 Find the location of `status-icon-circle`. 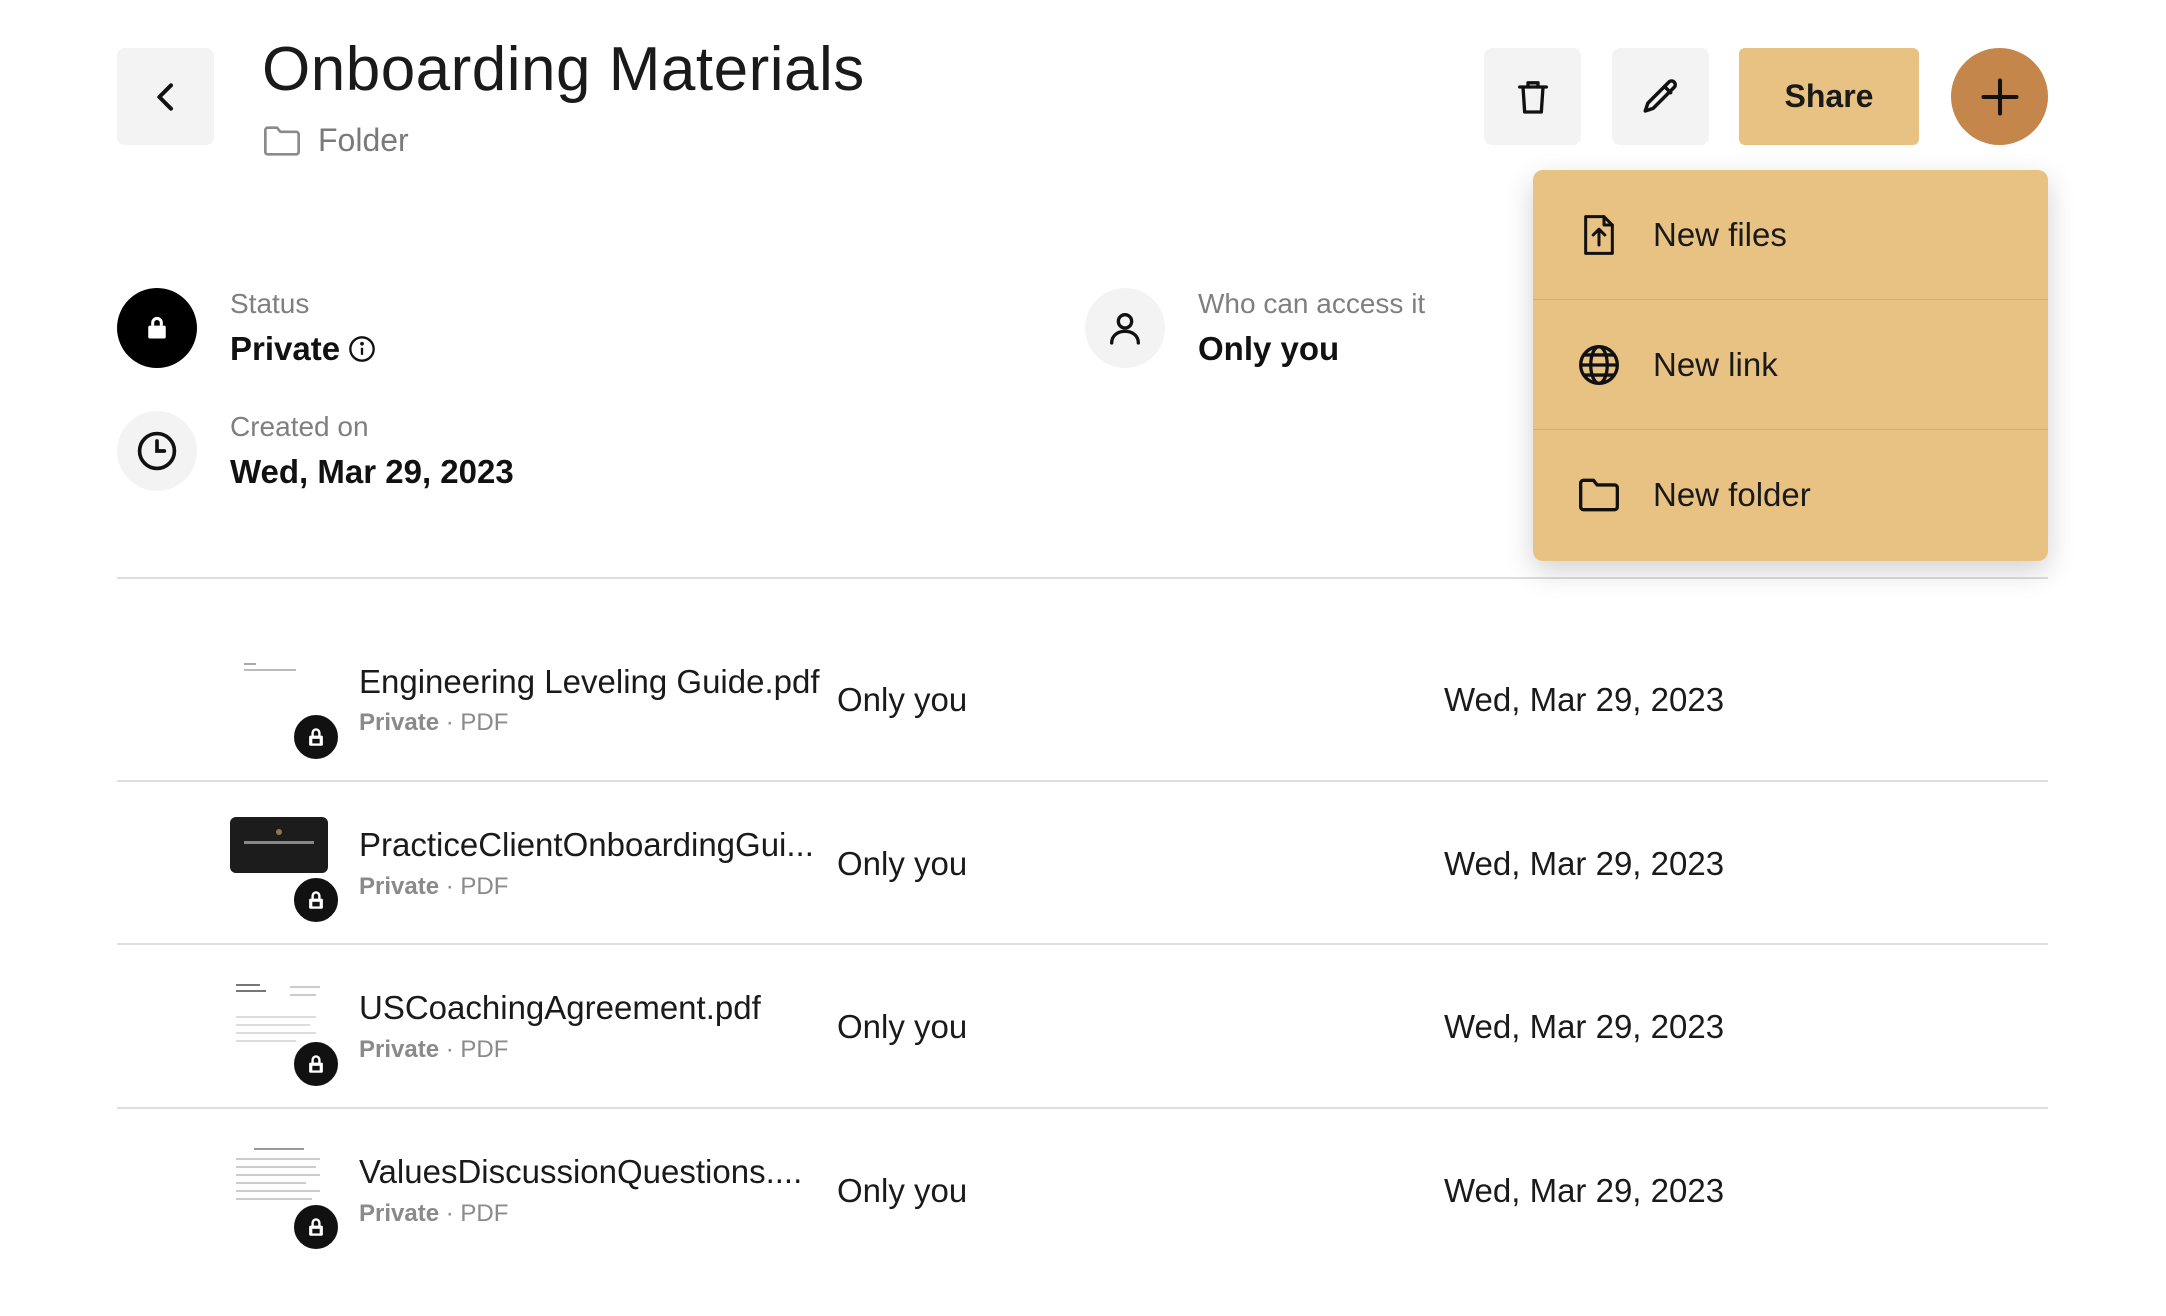

status-icon-circle is located at coordinates (157, 328).